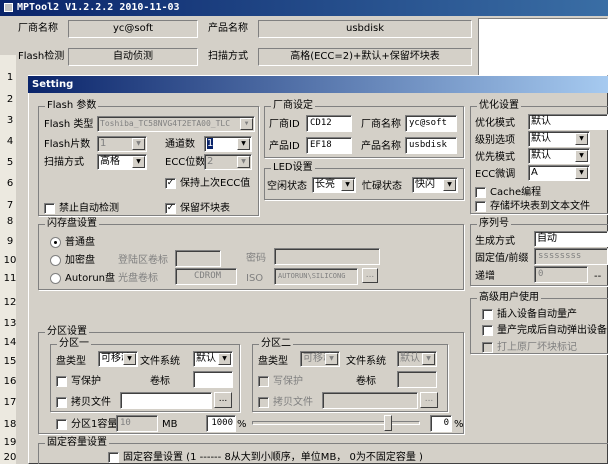  What do you see at coordinates (166, 400) in the screenshot?
I see `p1-copy-input` at bounding box center [166, 400].